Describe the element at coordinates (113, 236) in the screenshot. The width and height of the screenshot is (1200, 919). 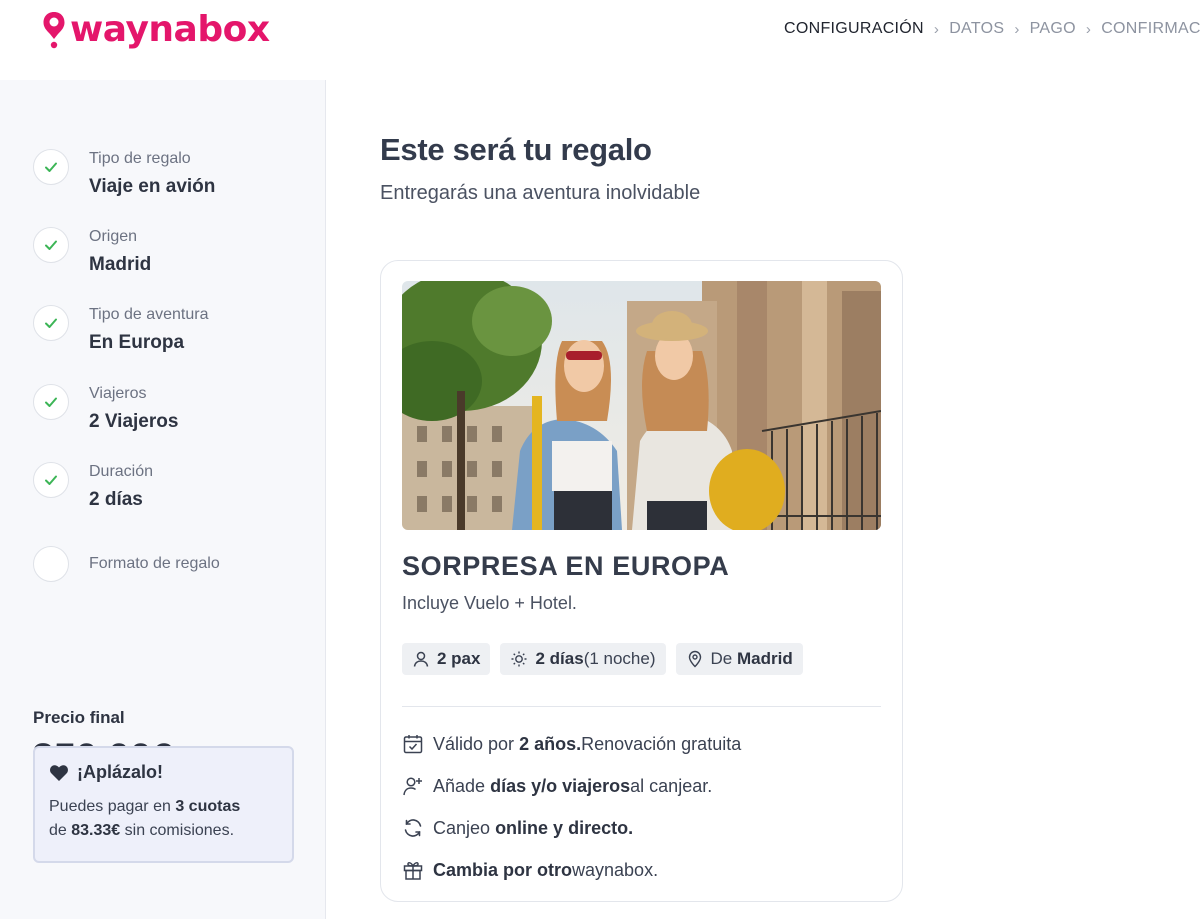
I see `summary-label: Origen` at that location.